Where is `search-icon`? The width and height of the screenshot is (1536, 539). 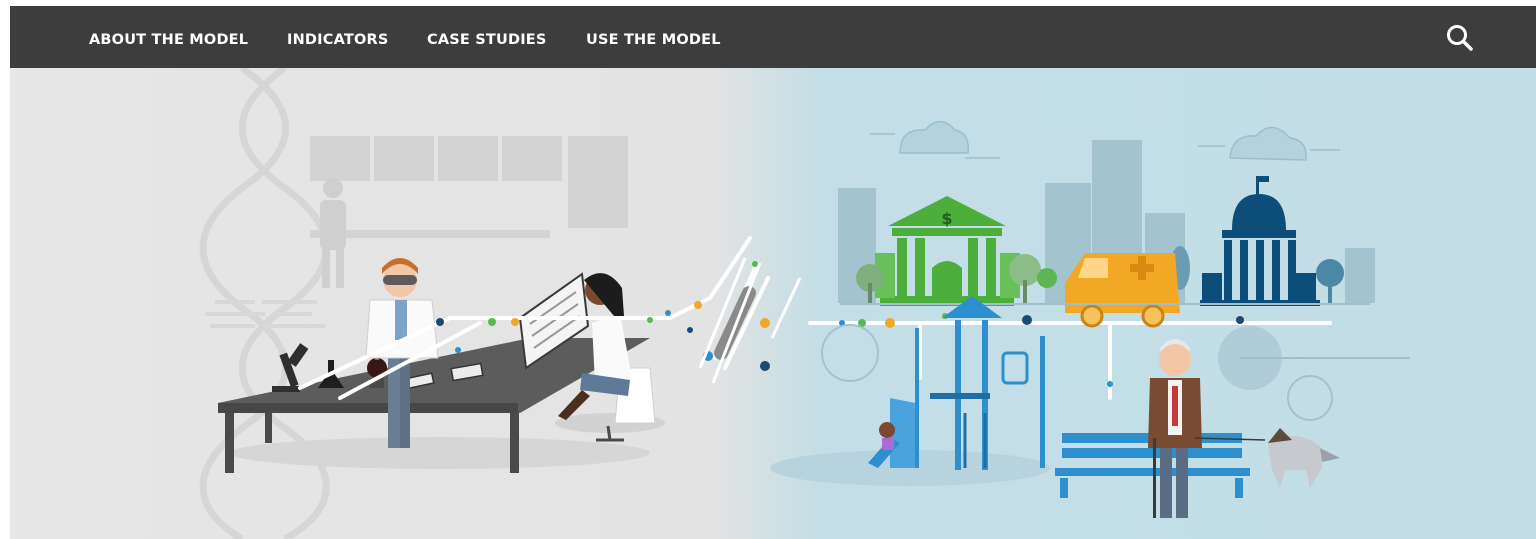 search-icon is located at coordinates (1460, 38).